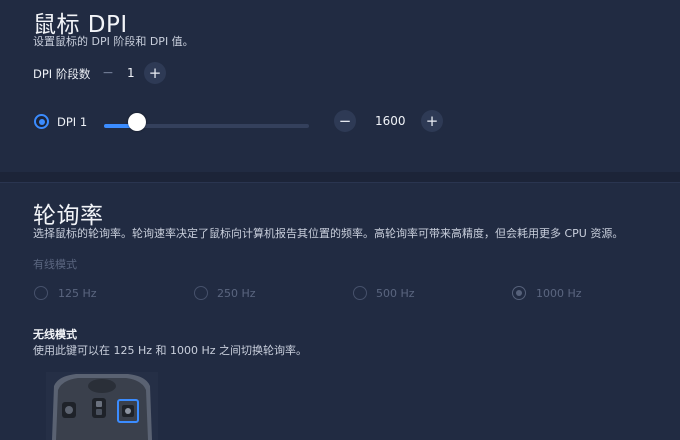 The width and height of the screenshot is (680, 440). Describe the element at coordinates (102, 406) in the screenshot. I see `mouse-underside-image` at that location.